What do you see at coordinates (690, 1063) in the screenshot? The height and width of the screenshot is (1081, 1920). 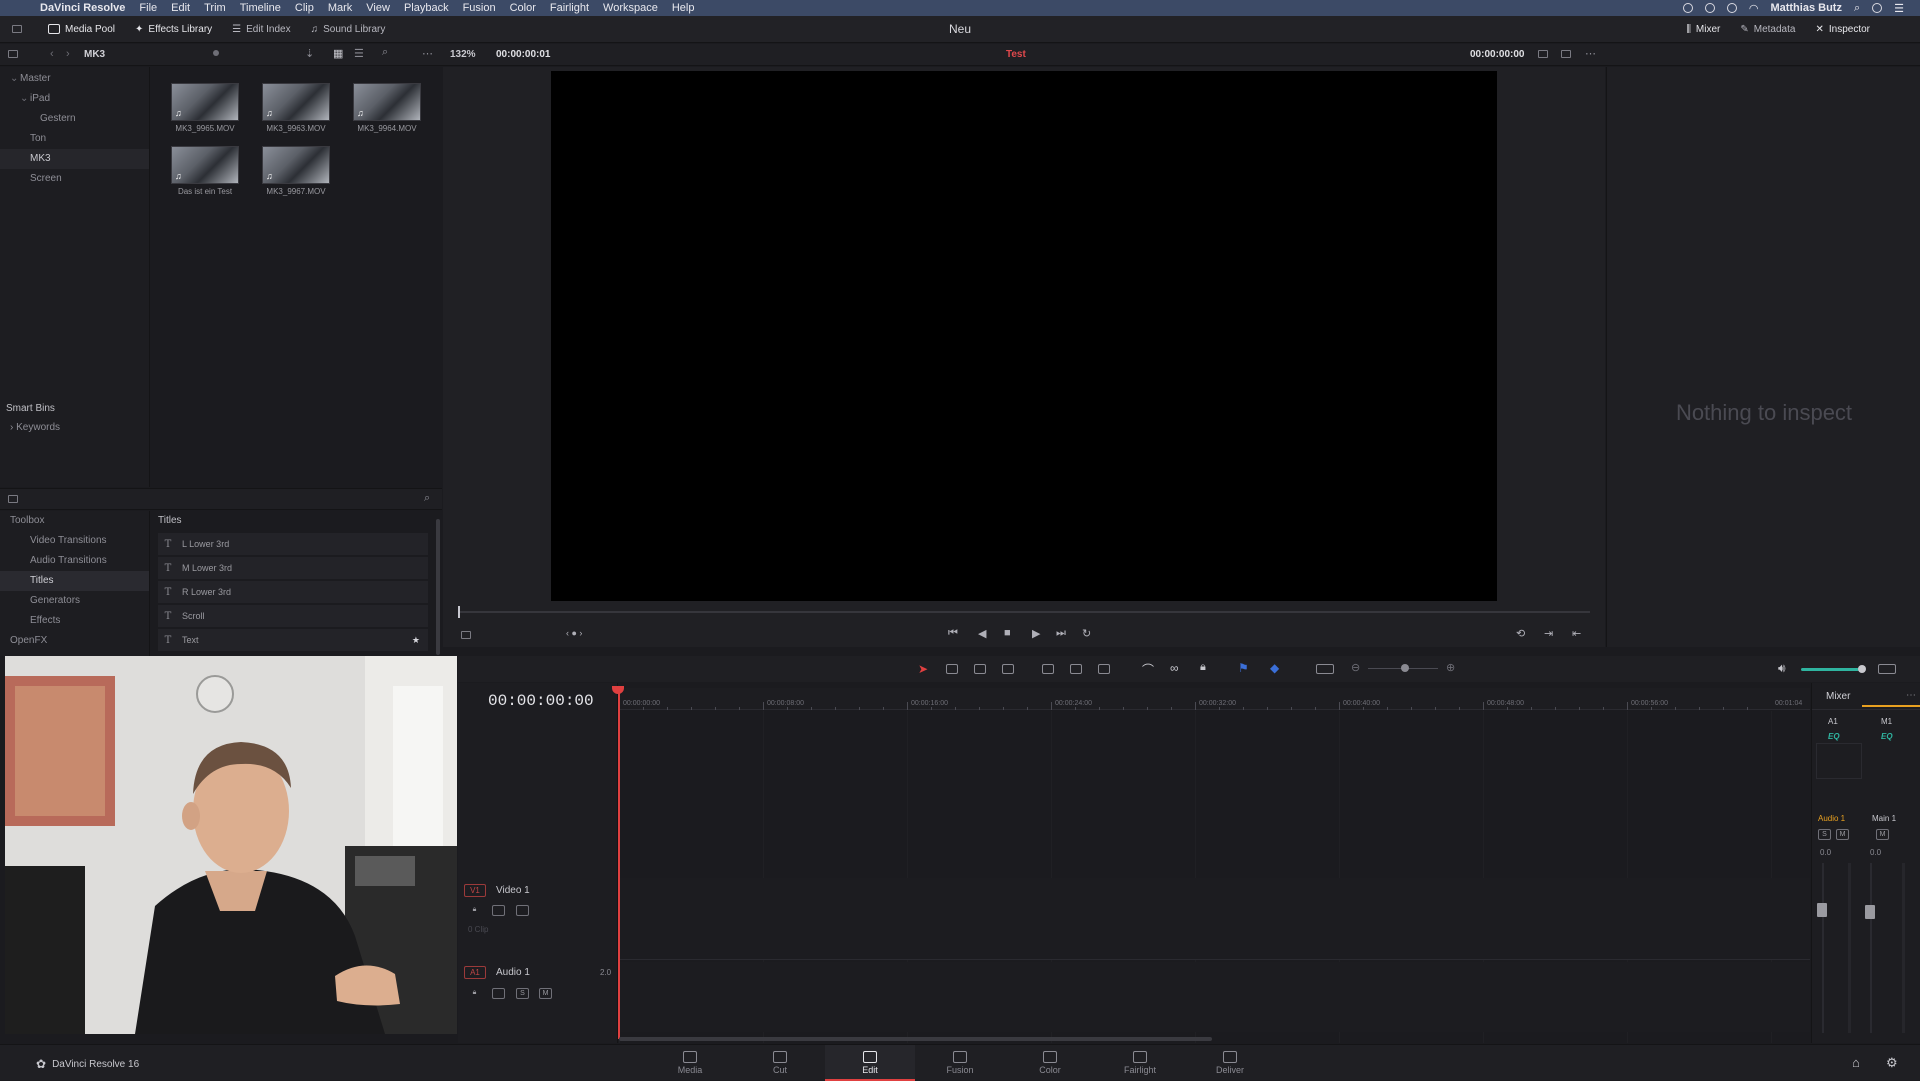 I see `page-tab-media: Media` at bounding box center [690, 1063].